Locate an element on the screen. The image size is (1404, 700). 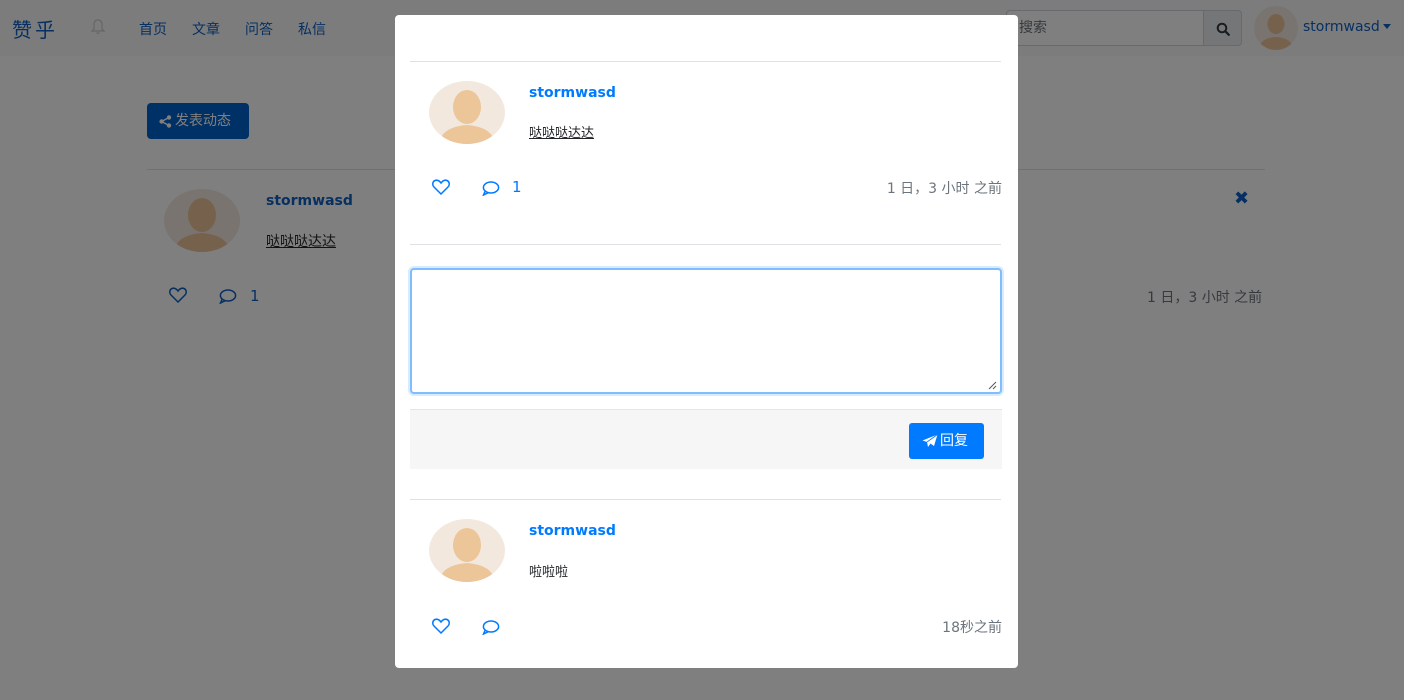
comment-text: 啦啦啦 is located at coordinates (549, 572).